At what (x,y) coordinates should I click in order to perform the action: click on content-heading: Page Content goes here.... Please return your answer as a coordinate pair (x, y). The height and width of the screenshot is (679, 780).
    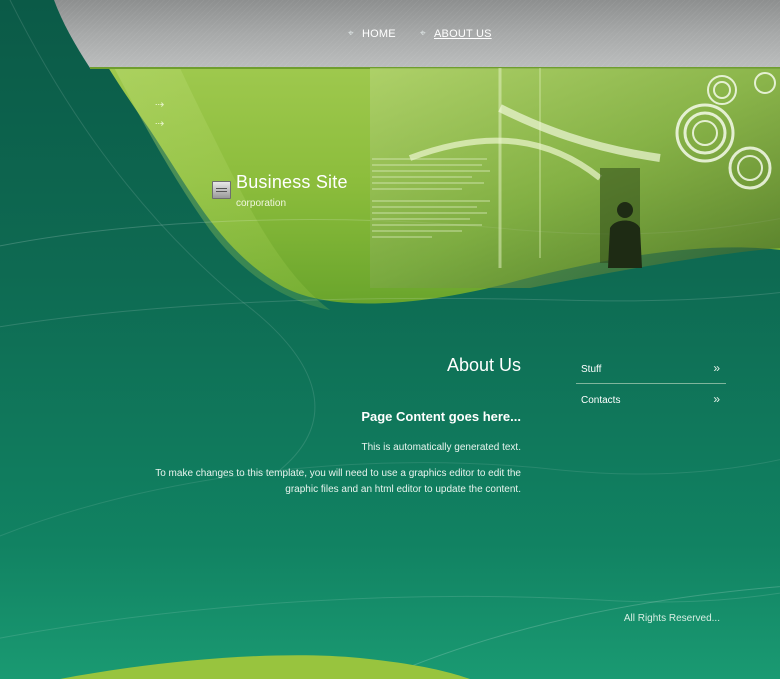
    Looking at the image, I should click on (441, 416).